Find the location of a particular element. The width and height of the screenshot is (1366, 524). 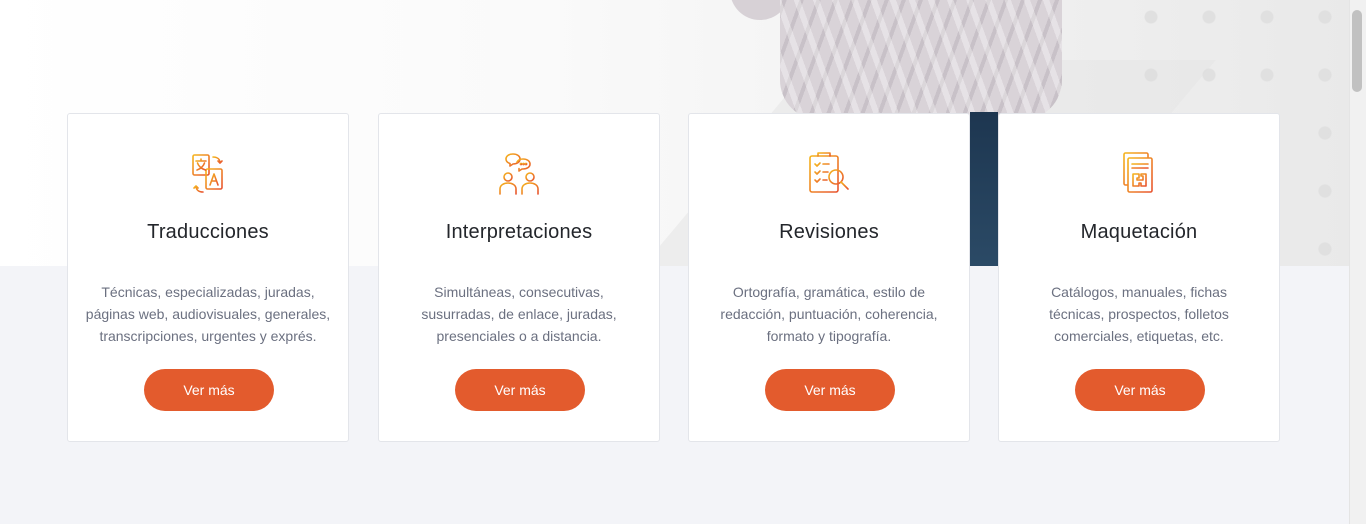

ver-mas-button-revisiones: Ver más is located at coordinates (830, 390).